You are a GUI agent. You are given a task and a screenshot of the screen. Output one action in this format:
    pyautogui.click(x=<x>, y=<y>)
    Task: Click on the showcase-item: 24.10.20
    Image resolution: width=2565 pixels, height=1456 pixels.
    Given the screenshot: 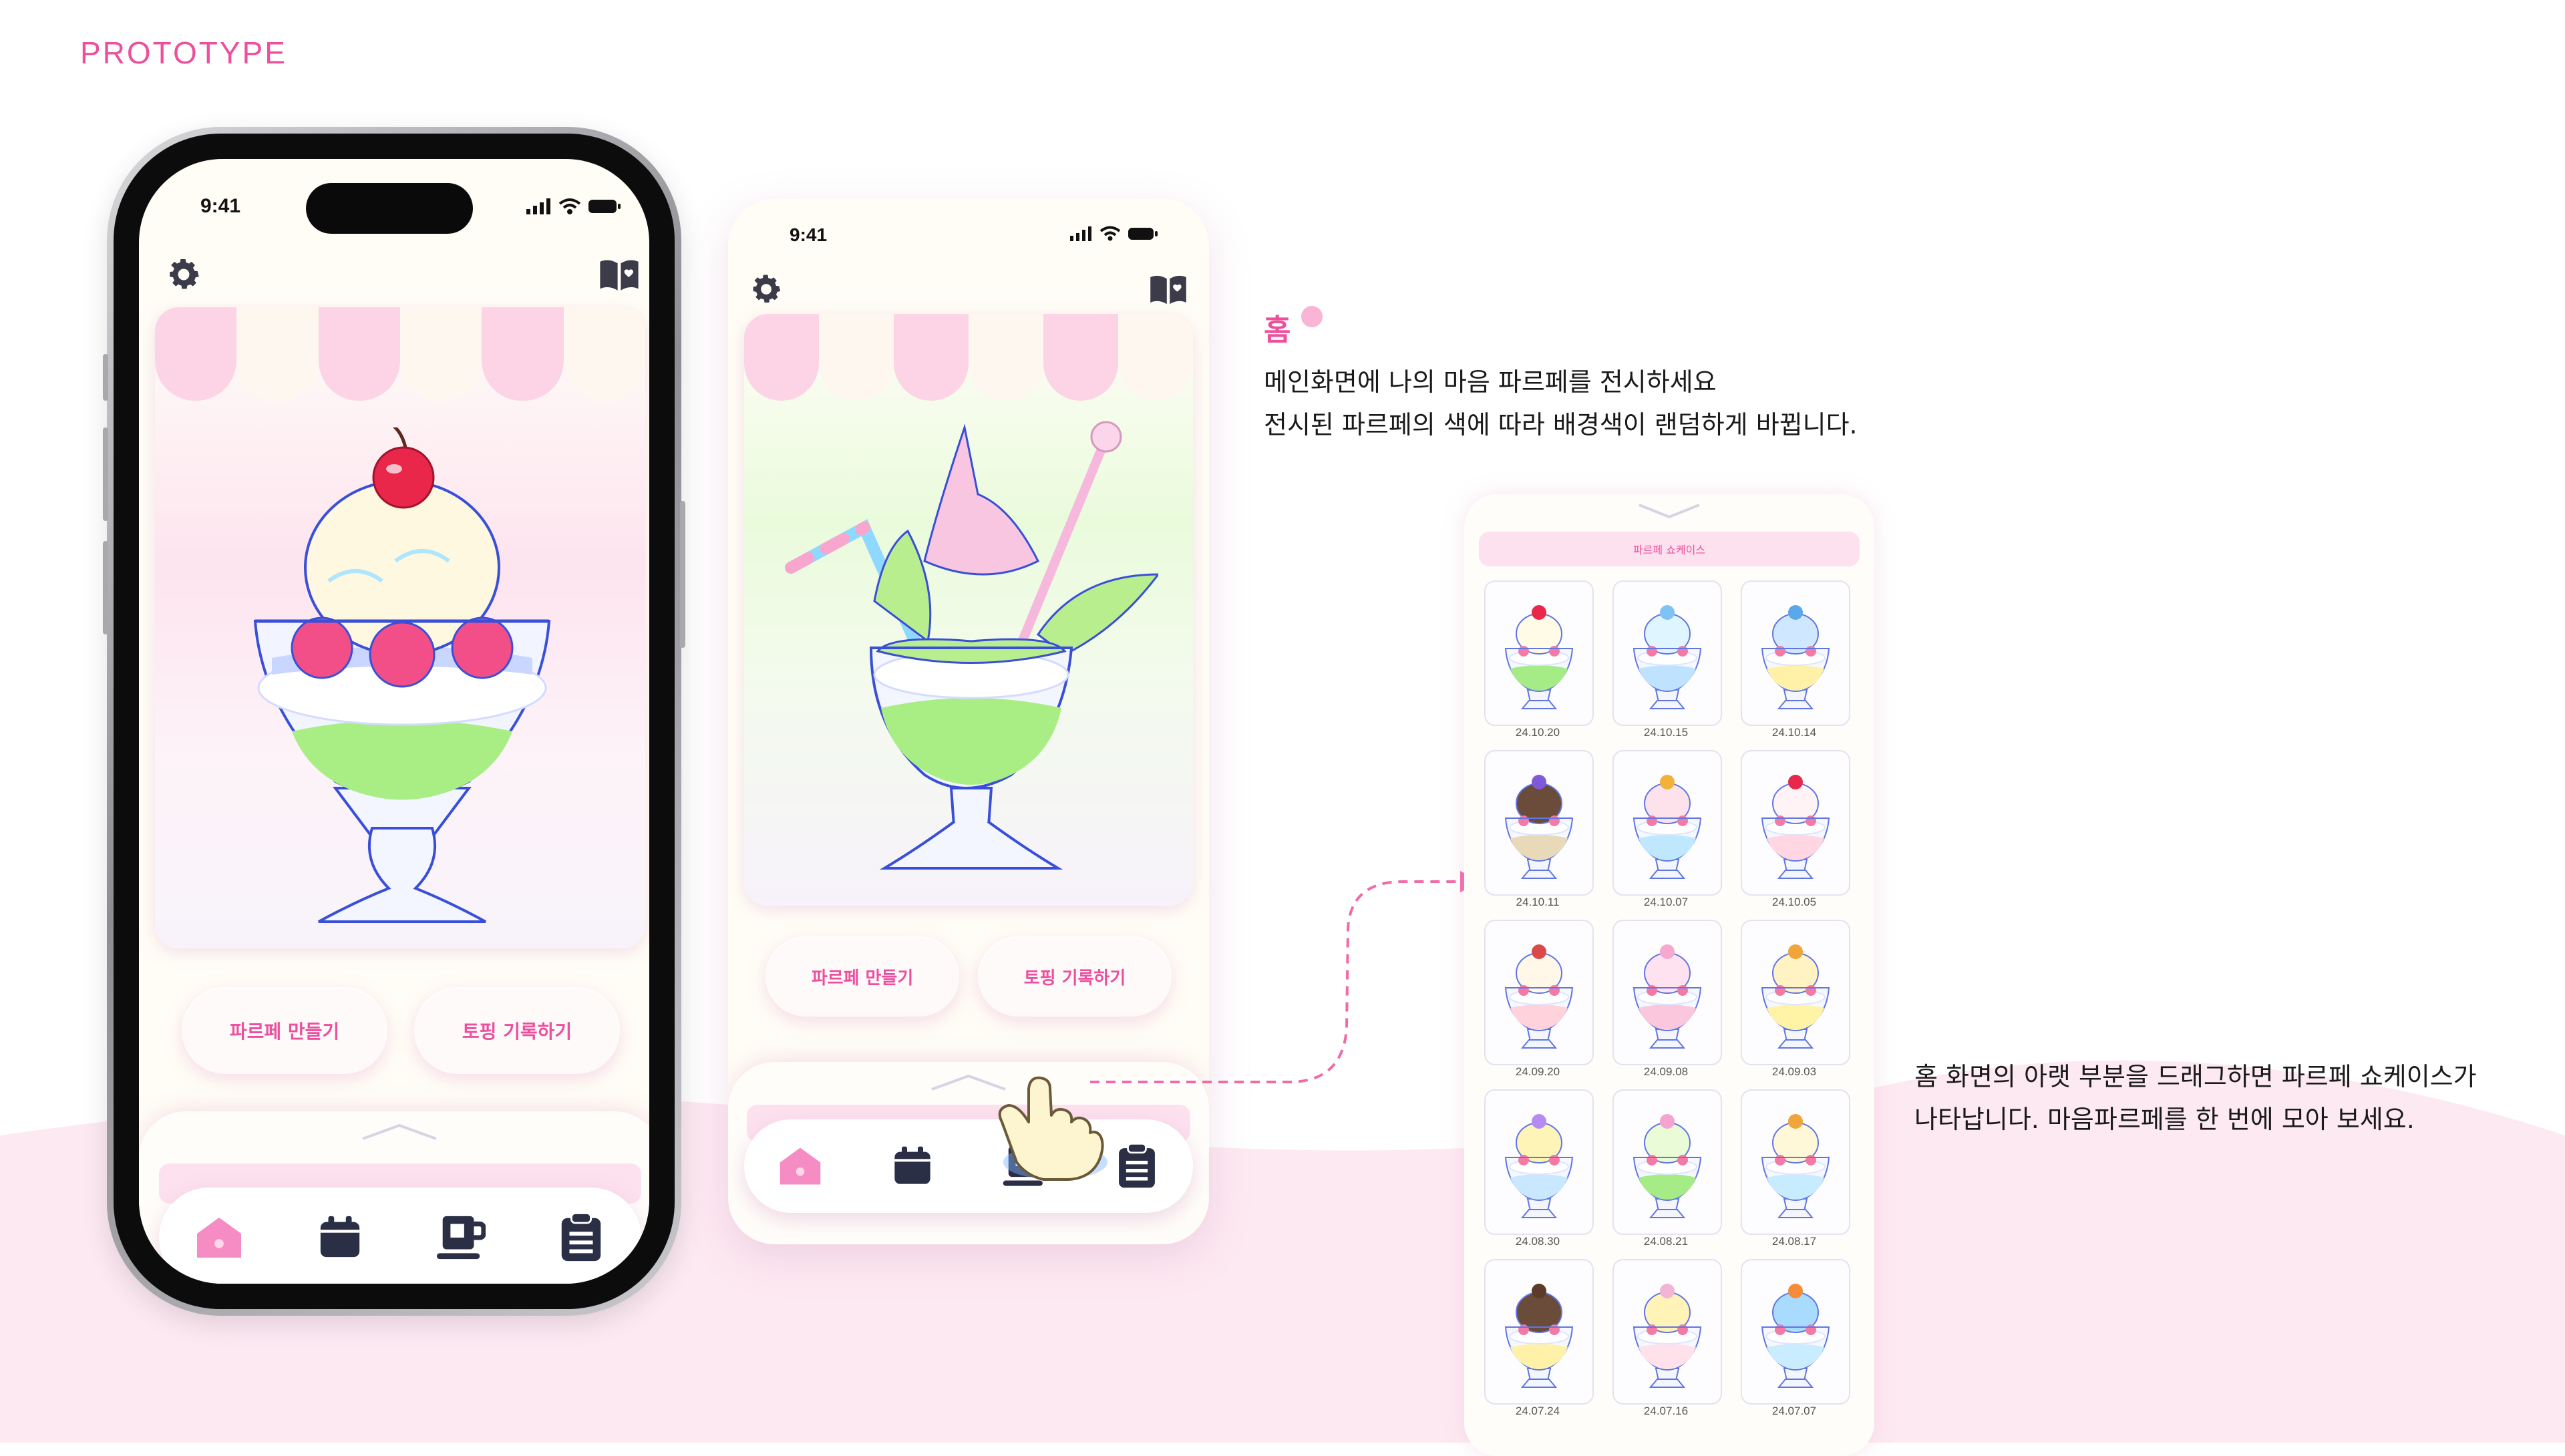 What is the action you would take?
    pyautogui.click(x=1539, y=662)
    